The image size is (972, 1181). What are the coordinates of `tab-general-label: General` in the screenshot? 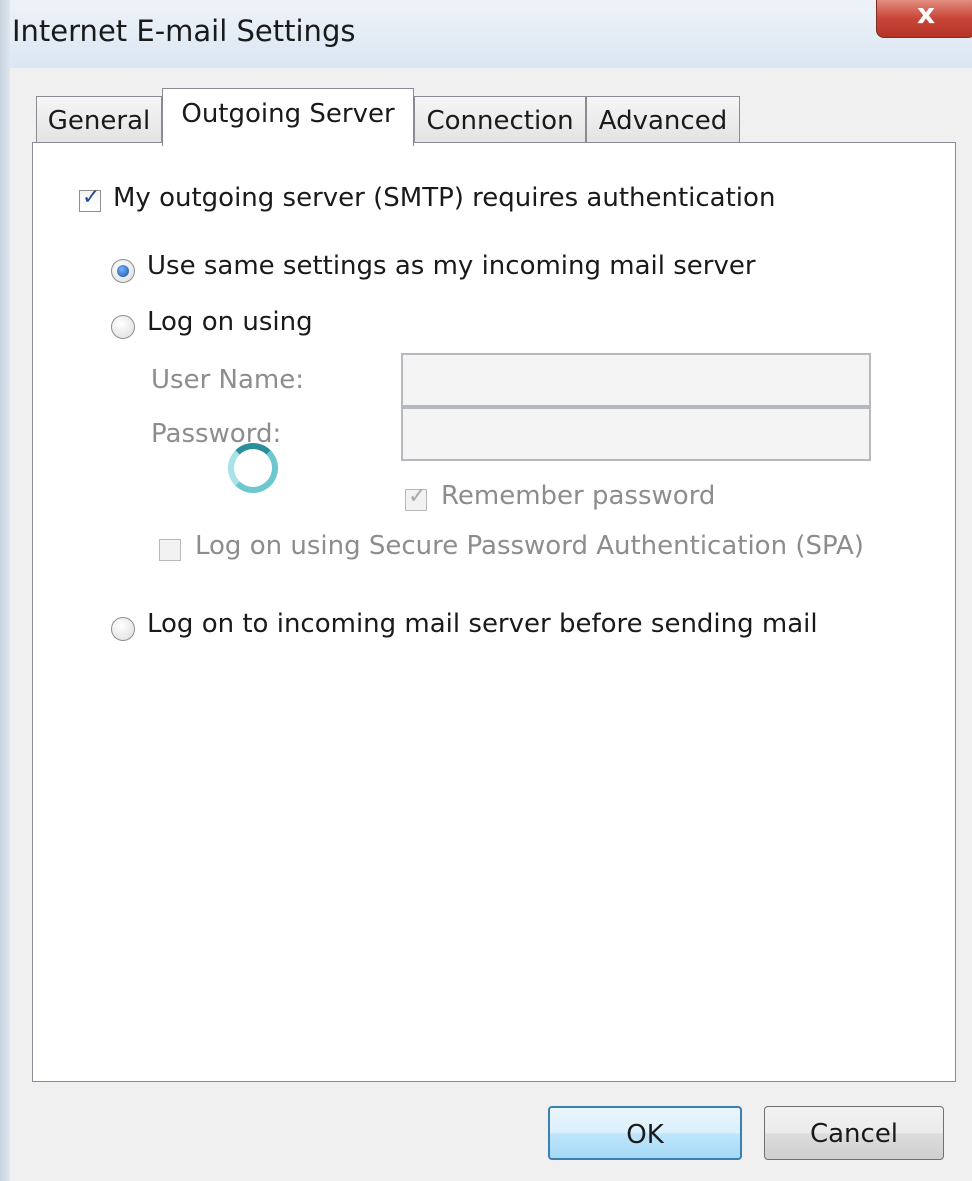 It's located at (99, 121).